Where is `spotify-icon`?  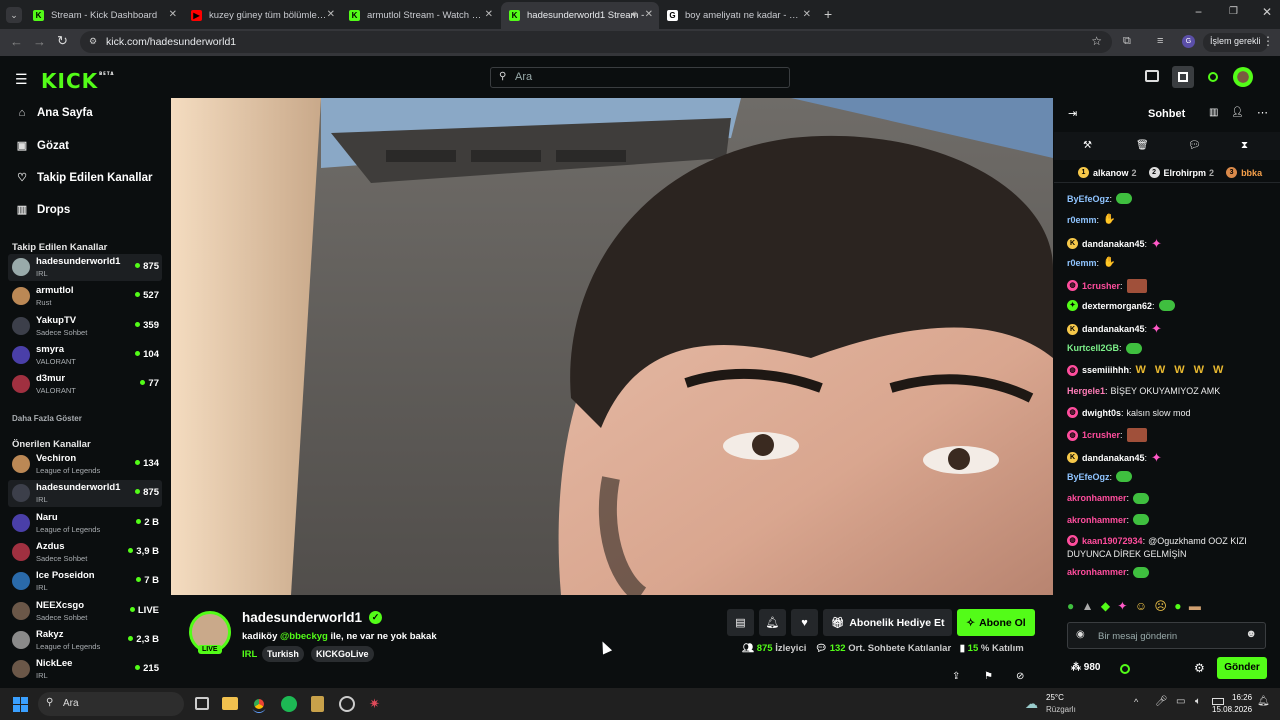
spotify-icon is located at coordinates (289, 704).